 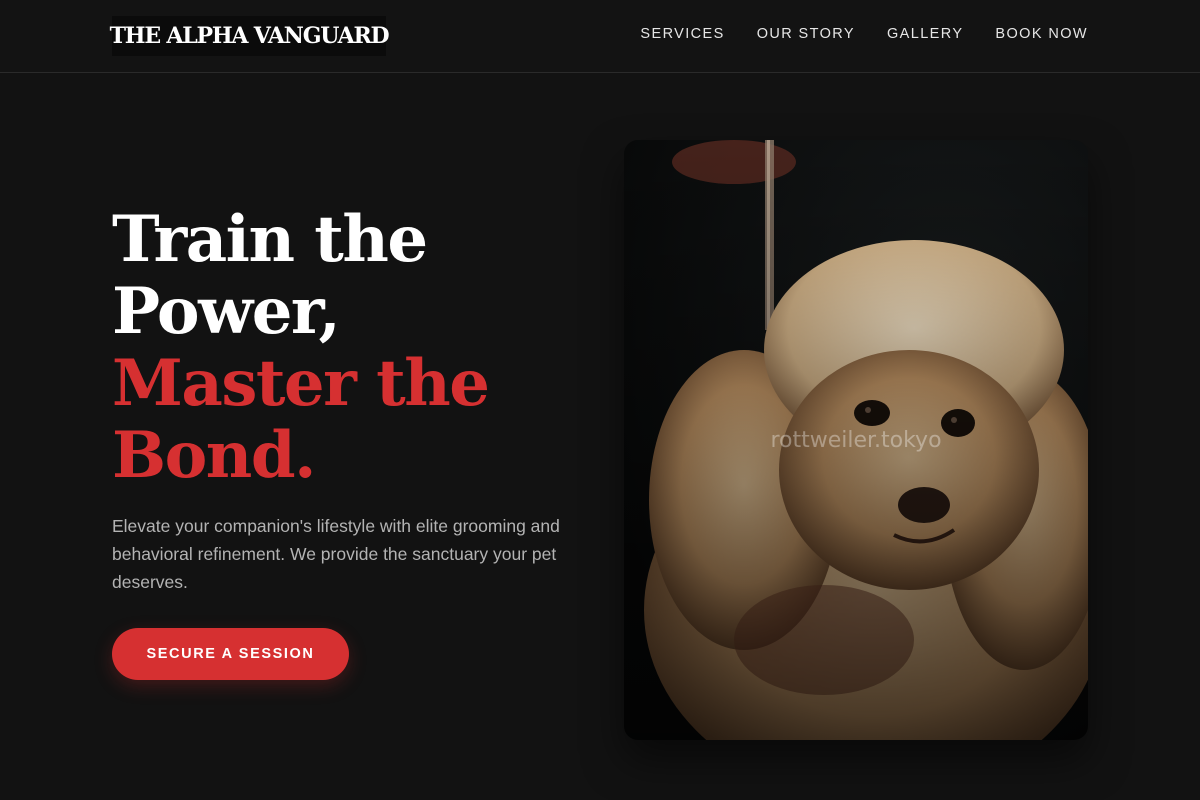 I want to click on nav-link-our-story: OUR STORY, so click(x=806, y=34).